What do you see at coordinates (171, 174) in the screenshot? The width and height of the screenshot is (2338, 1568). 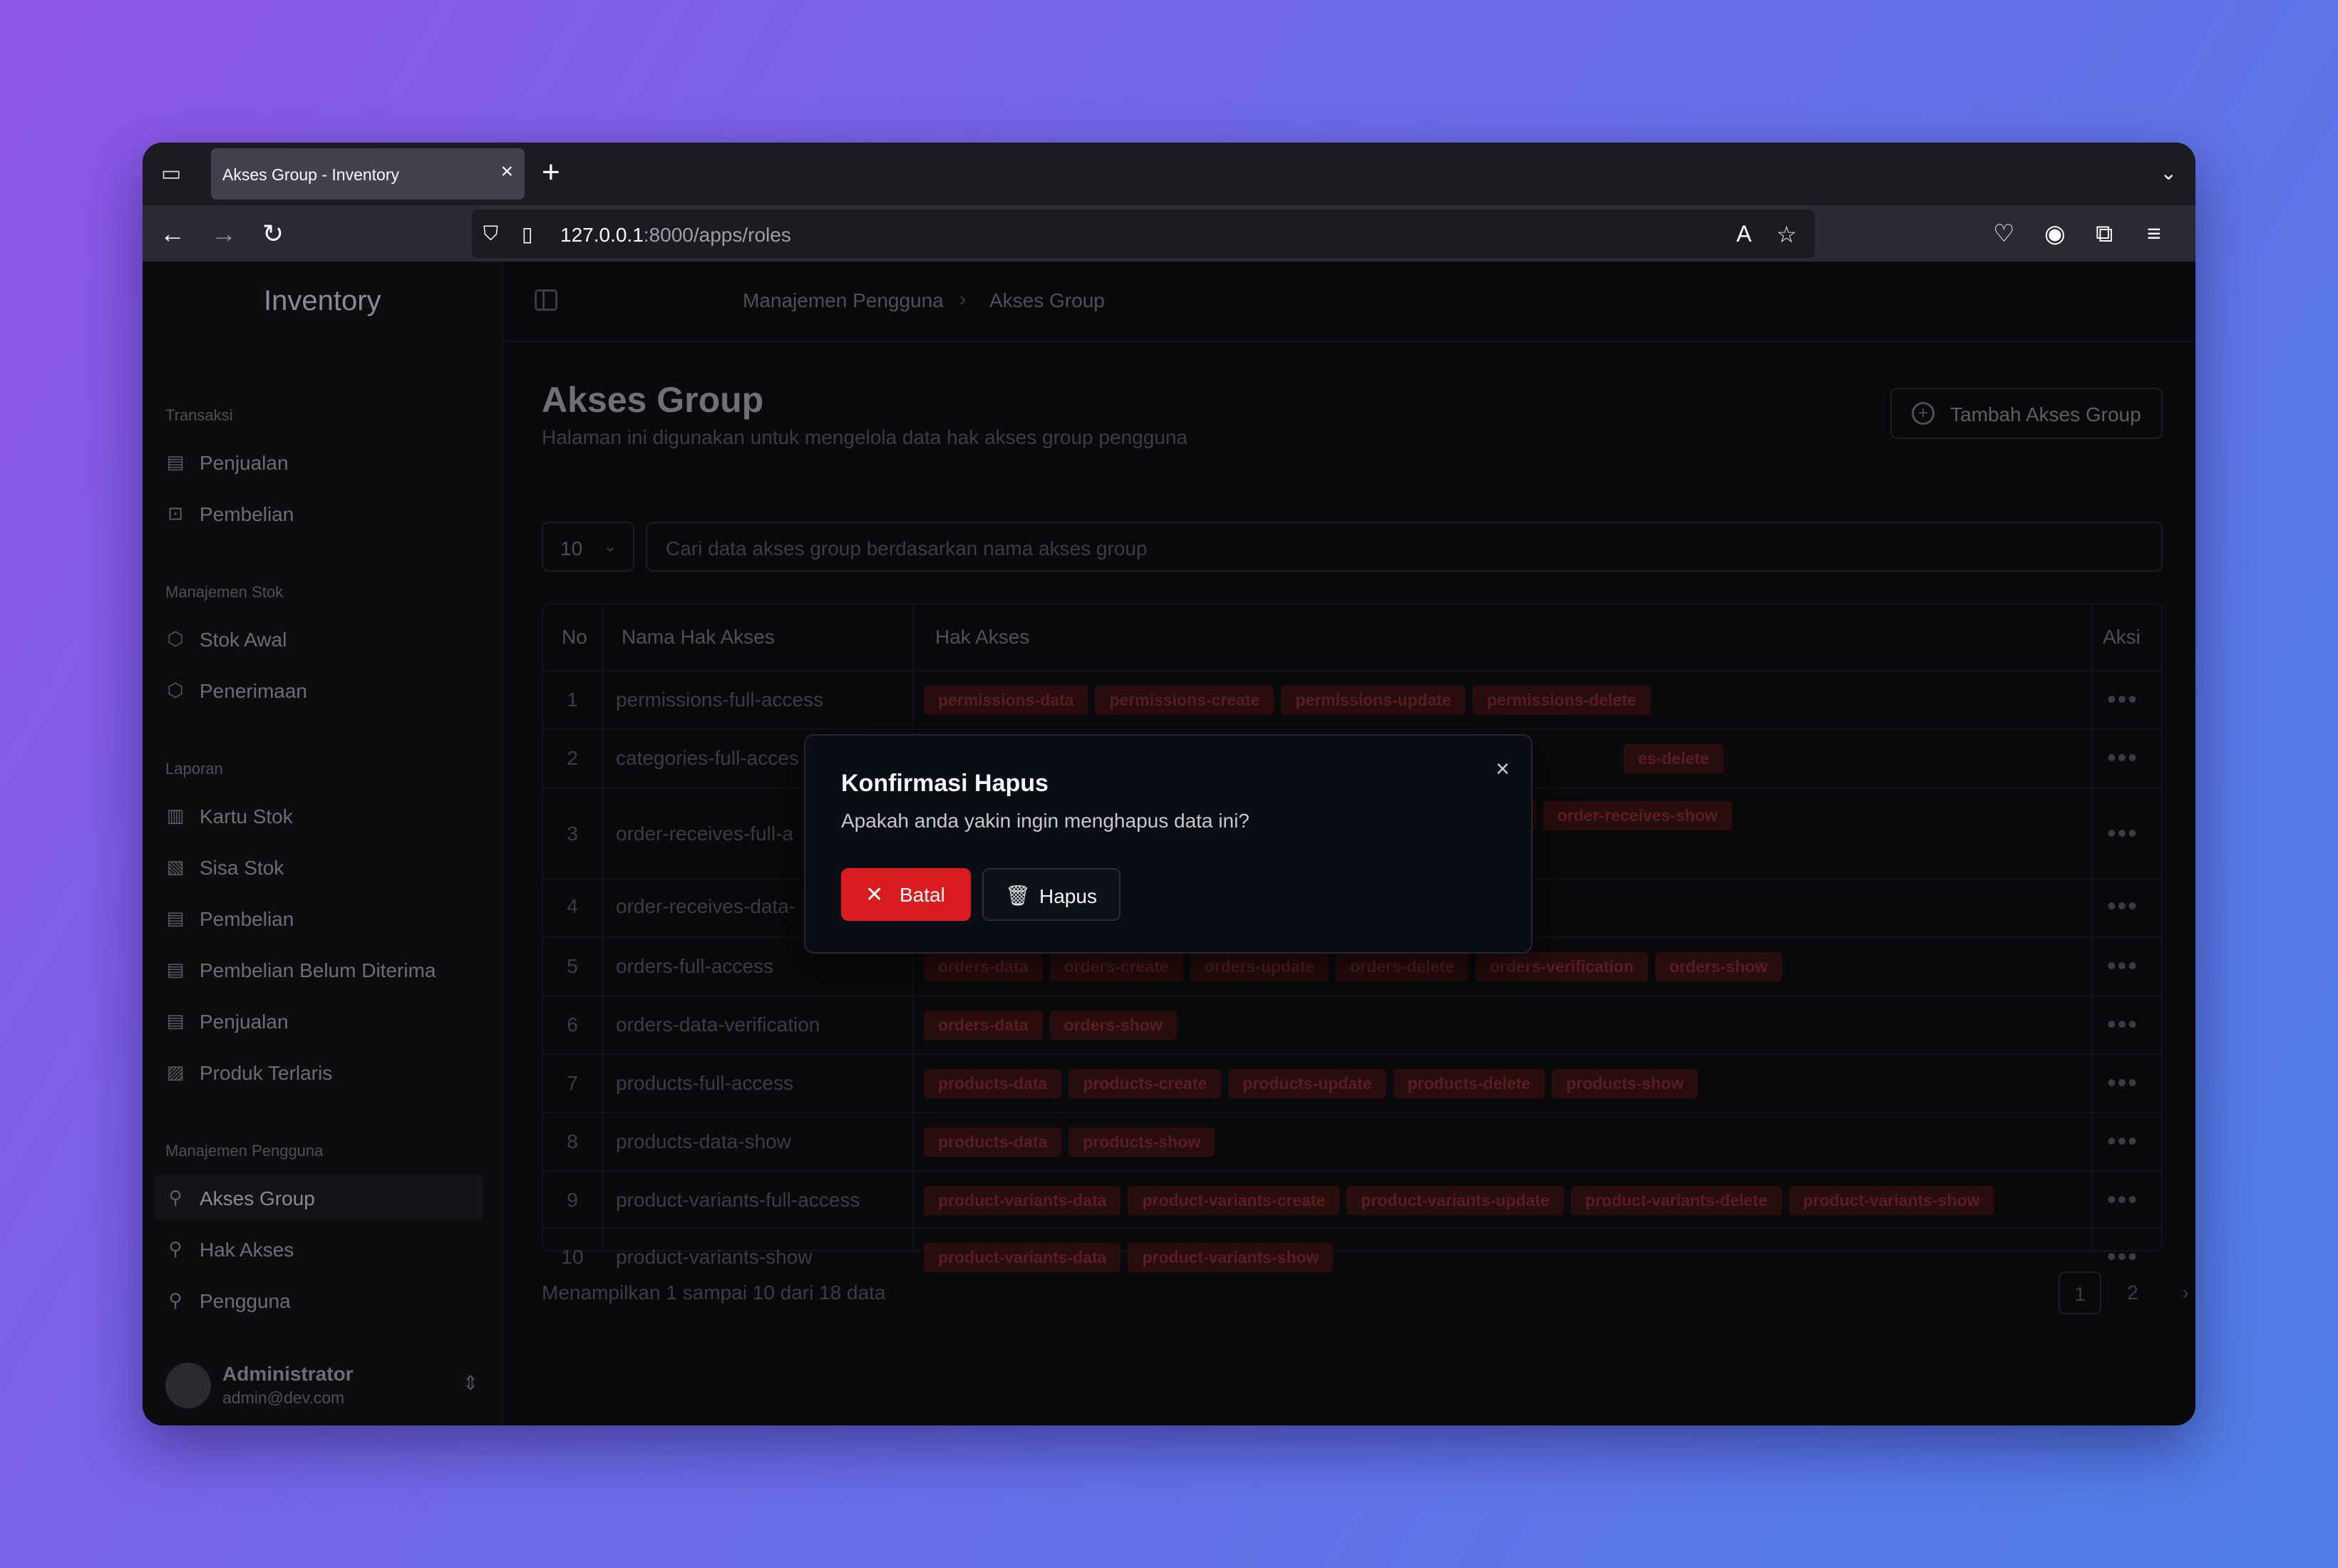 I see `tab-overview-icon: ▭` at bounding box center [171, 174].